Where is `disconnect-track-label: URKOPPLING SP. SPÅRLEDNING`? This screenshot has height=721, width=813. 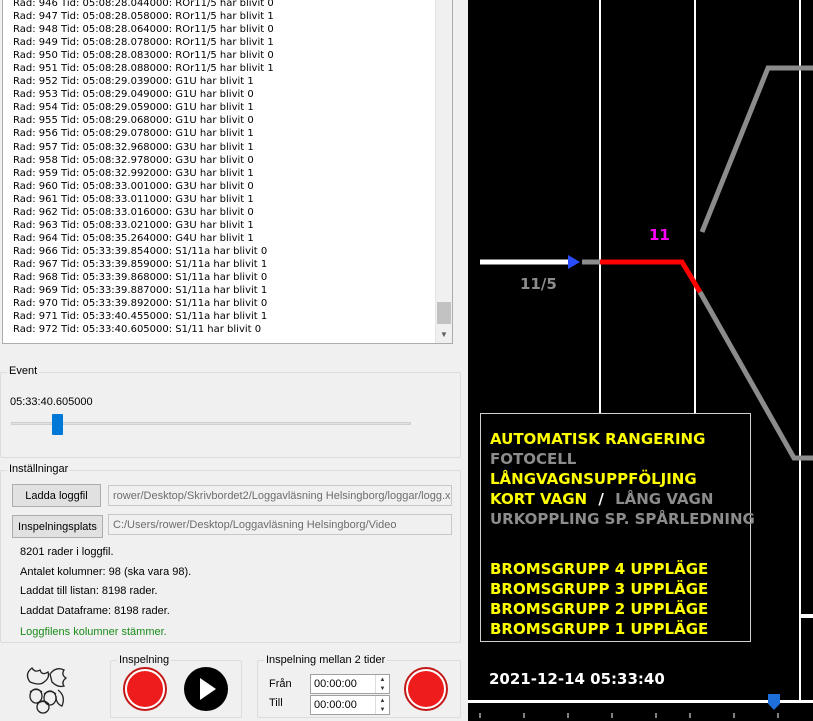 disconnect-track-label: URKOPPLING SP. SPÅRLEDNING is located at coordinates (622, 519).